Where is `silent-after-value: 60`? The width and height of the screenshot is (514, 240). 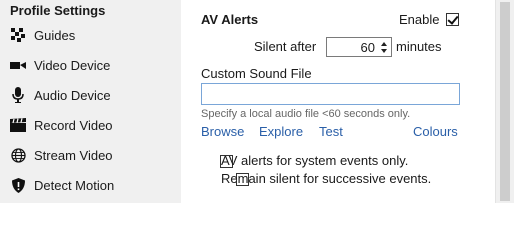
silent-after-value: 60 is located at coordinates (367, 47).